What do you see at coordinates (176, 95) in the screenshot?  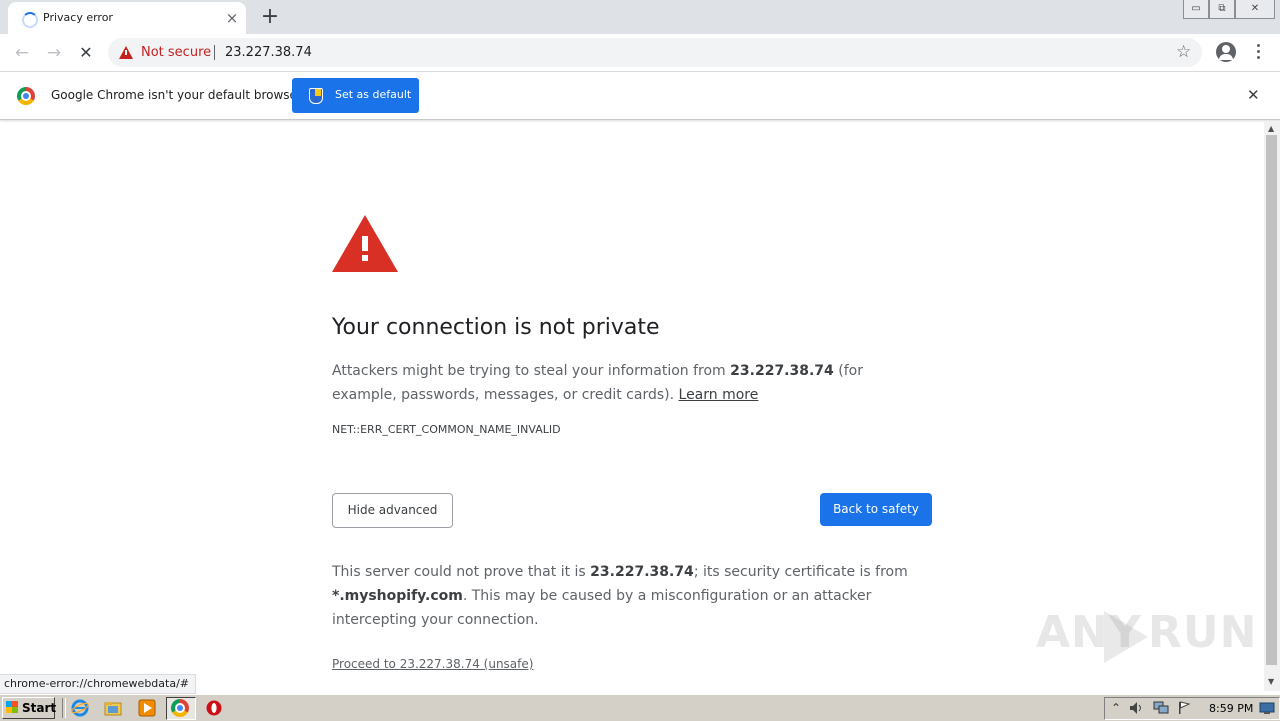 I see `infobar-message: Google Chrome isn't your default browser` at bounding box center [176, 95].